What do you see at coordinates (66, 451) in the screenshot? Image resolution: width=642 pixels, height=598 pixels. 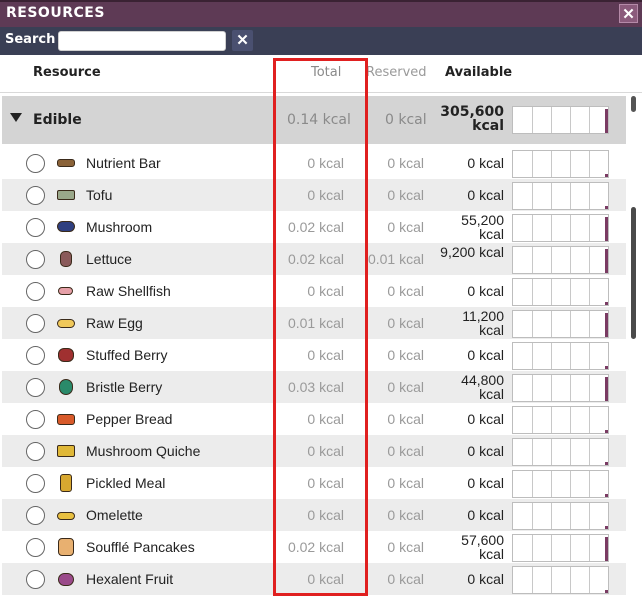 I see `mushroom-quiche-icon` at bounding box center [66, 451].